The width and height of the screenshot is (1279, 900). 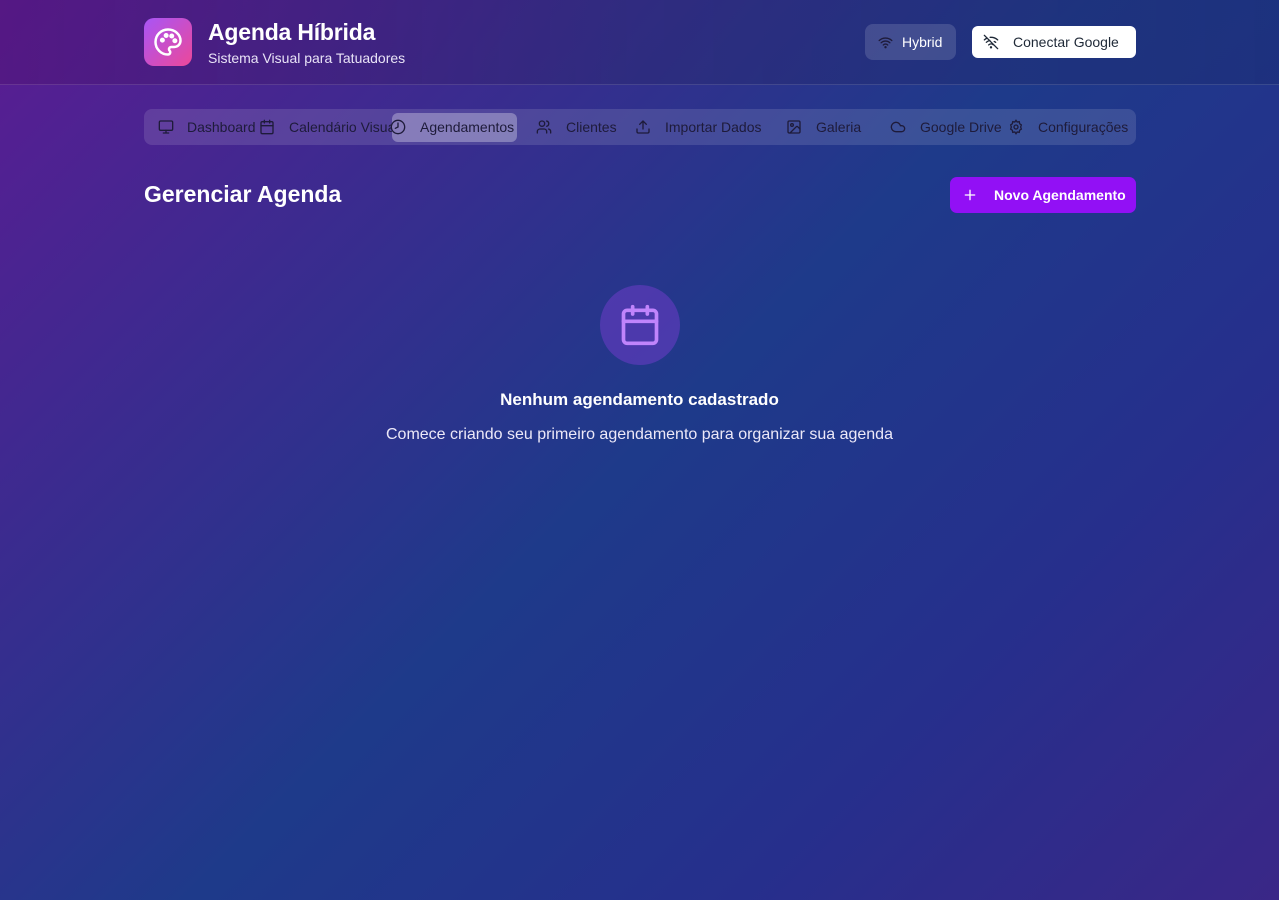 I want to click on tab-agendamentos: Agendamentos, so click(x=455, y=127).